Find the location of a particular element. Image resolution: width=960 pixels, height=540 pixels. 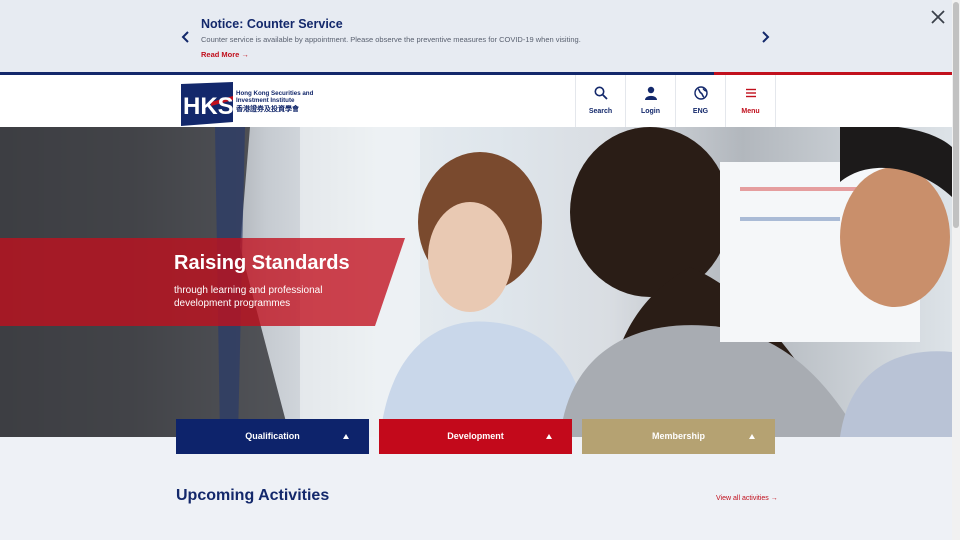

view-all-activities-link: View all activities → is located at coordinates (747, 498).